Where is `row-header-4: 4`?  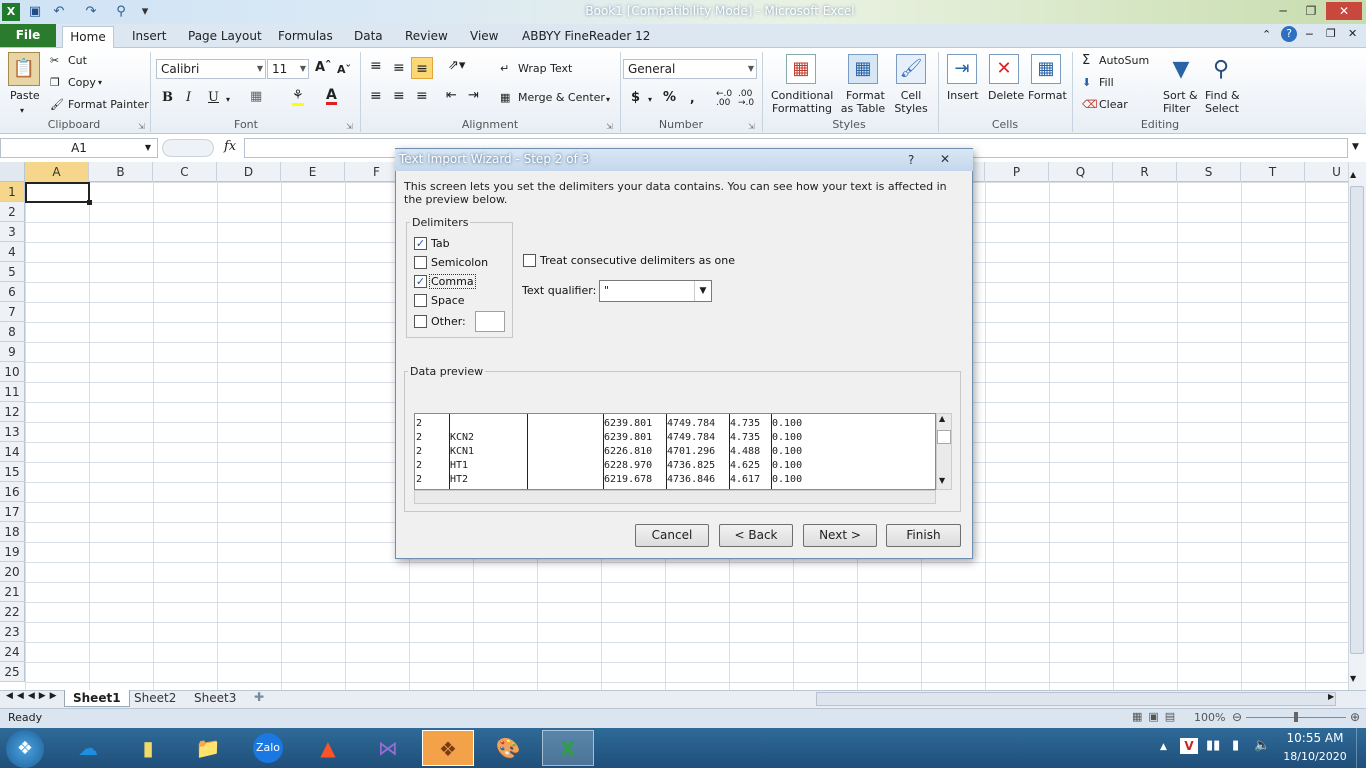 row-header-4: 4 is located at coordinates (12, 252).